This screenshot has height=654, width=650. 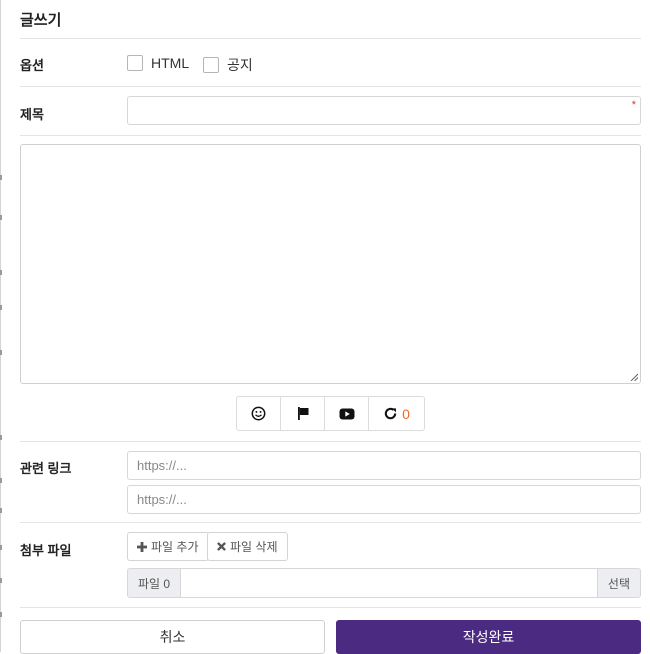 I want to click on file-input-group: 파일 0 선택, so click(x=384, y=583).